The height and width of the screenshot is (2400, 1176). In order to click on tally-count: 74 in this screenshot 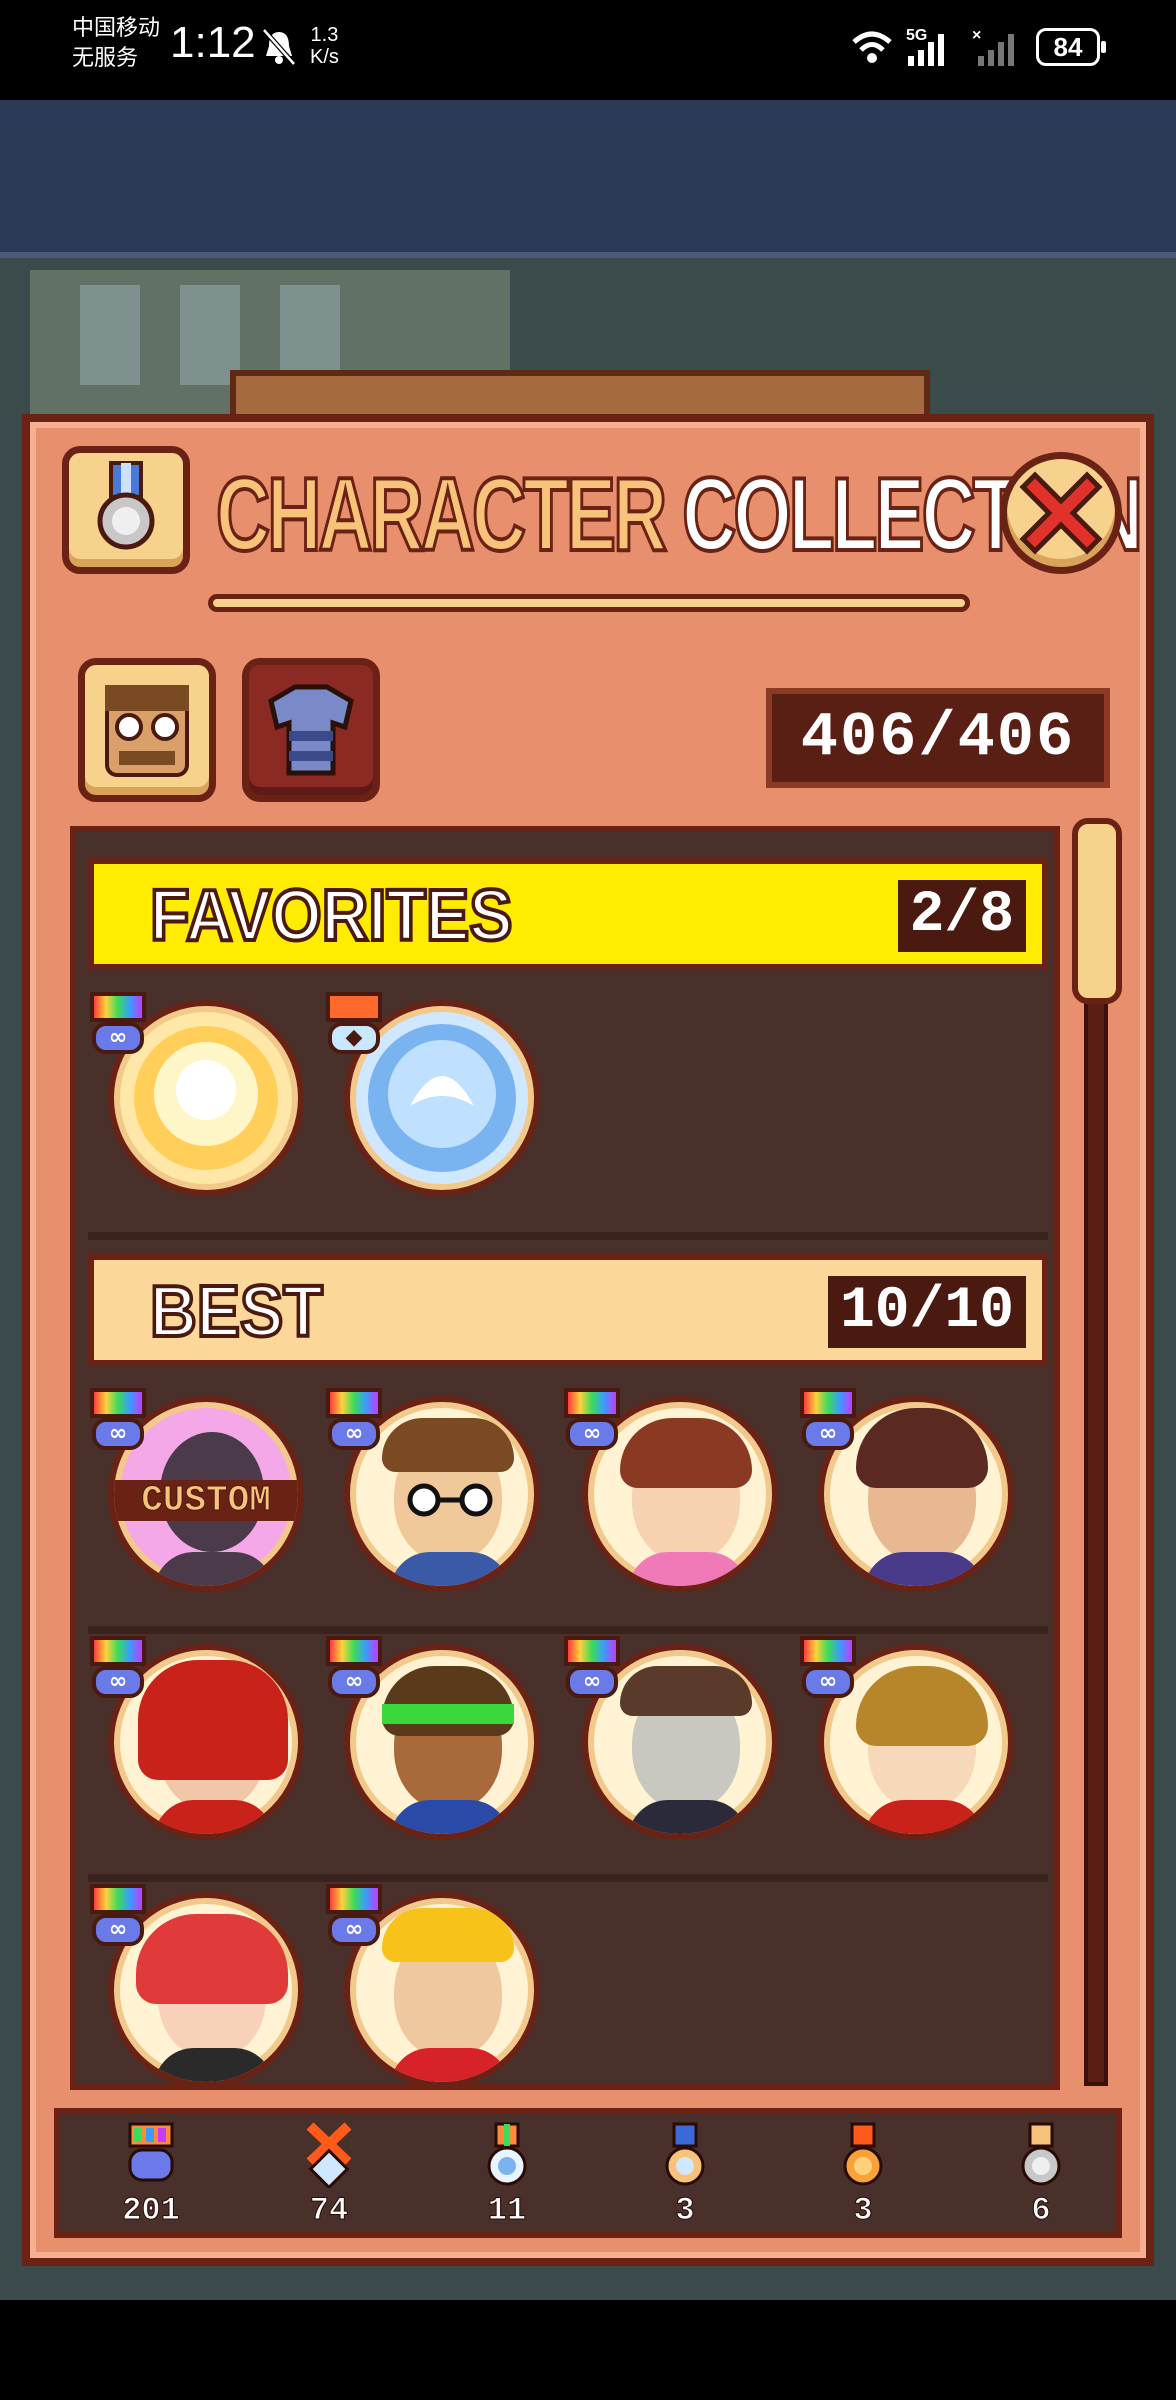, I will do `click(329, 2211)`.